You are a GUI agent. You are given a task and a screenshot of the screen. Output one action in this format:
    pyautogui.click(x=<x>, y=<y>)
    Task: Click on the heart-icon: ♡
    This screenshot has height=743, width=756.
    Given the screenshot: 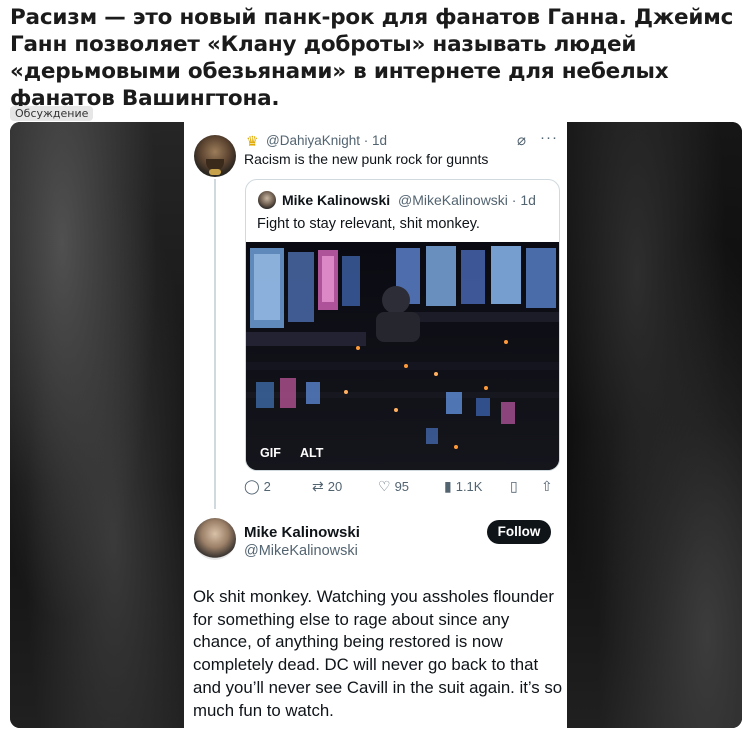 What is the action you would take?
    pyautogui.click(x=384, y=486)
    